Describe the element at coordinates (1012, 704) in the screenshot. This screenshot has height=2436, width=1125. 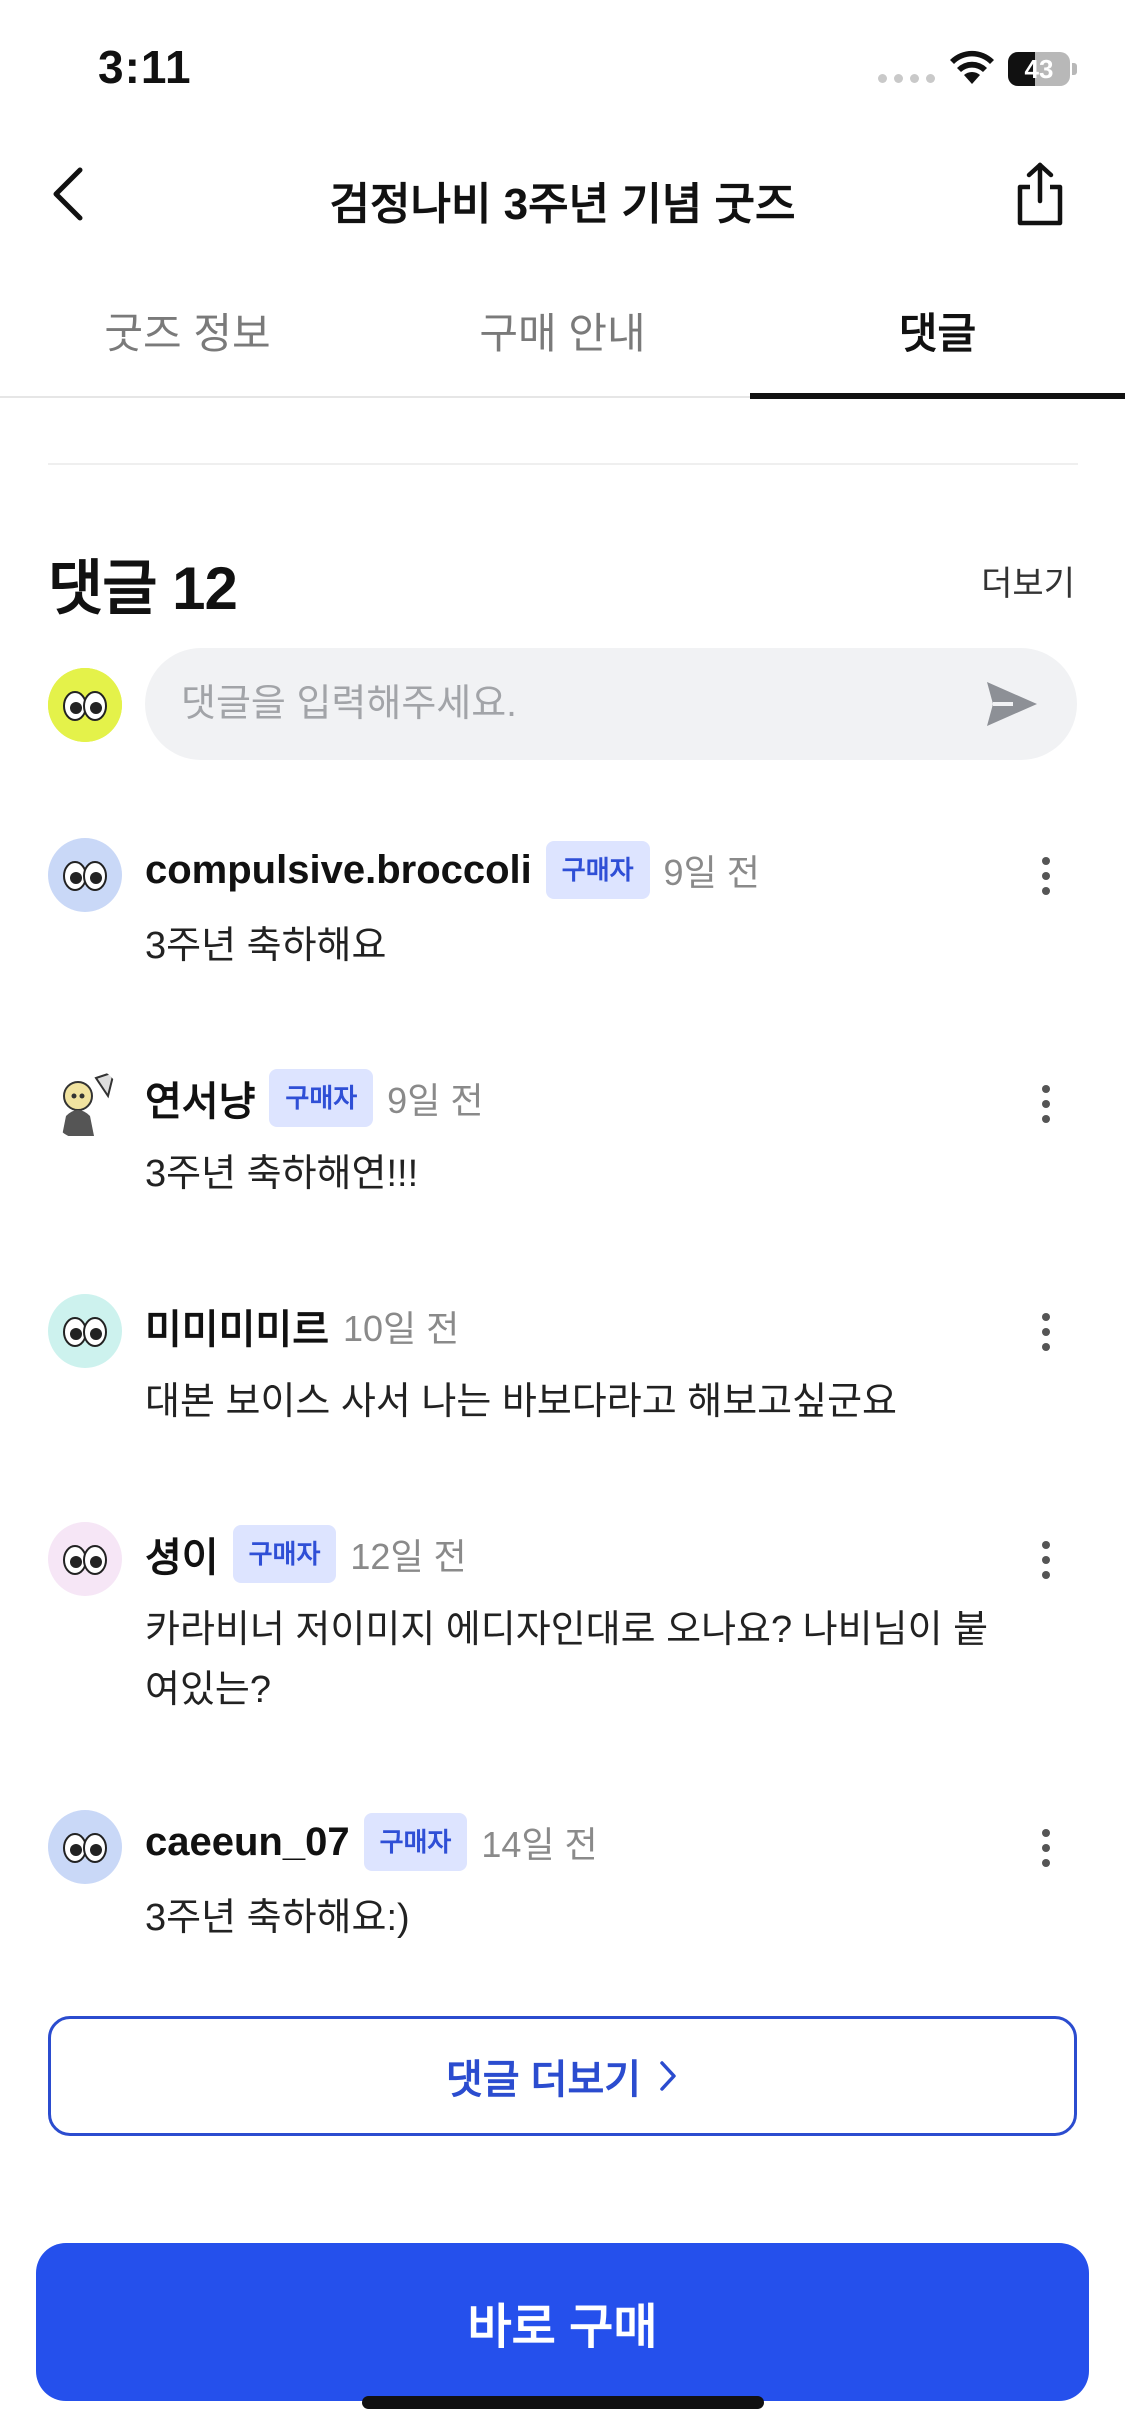
I see `send-icon` at that location.